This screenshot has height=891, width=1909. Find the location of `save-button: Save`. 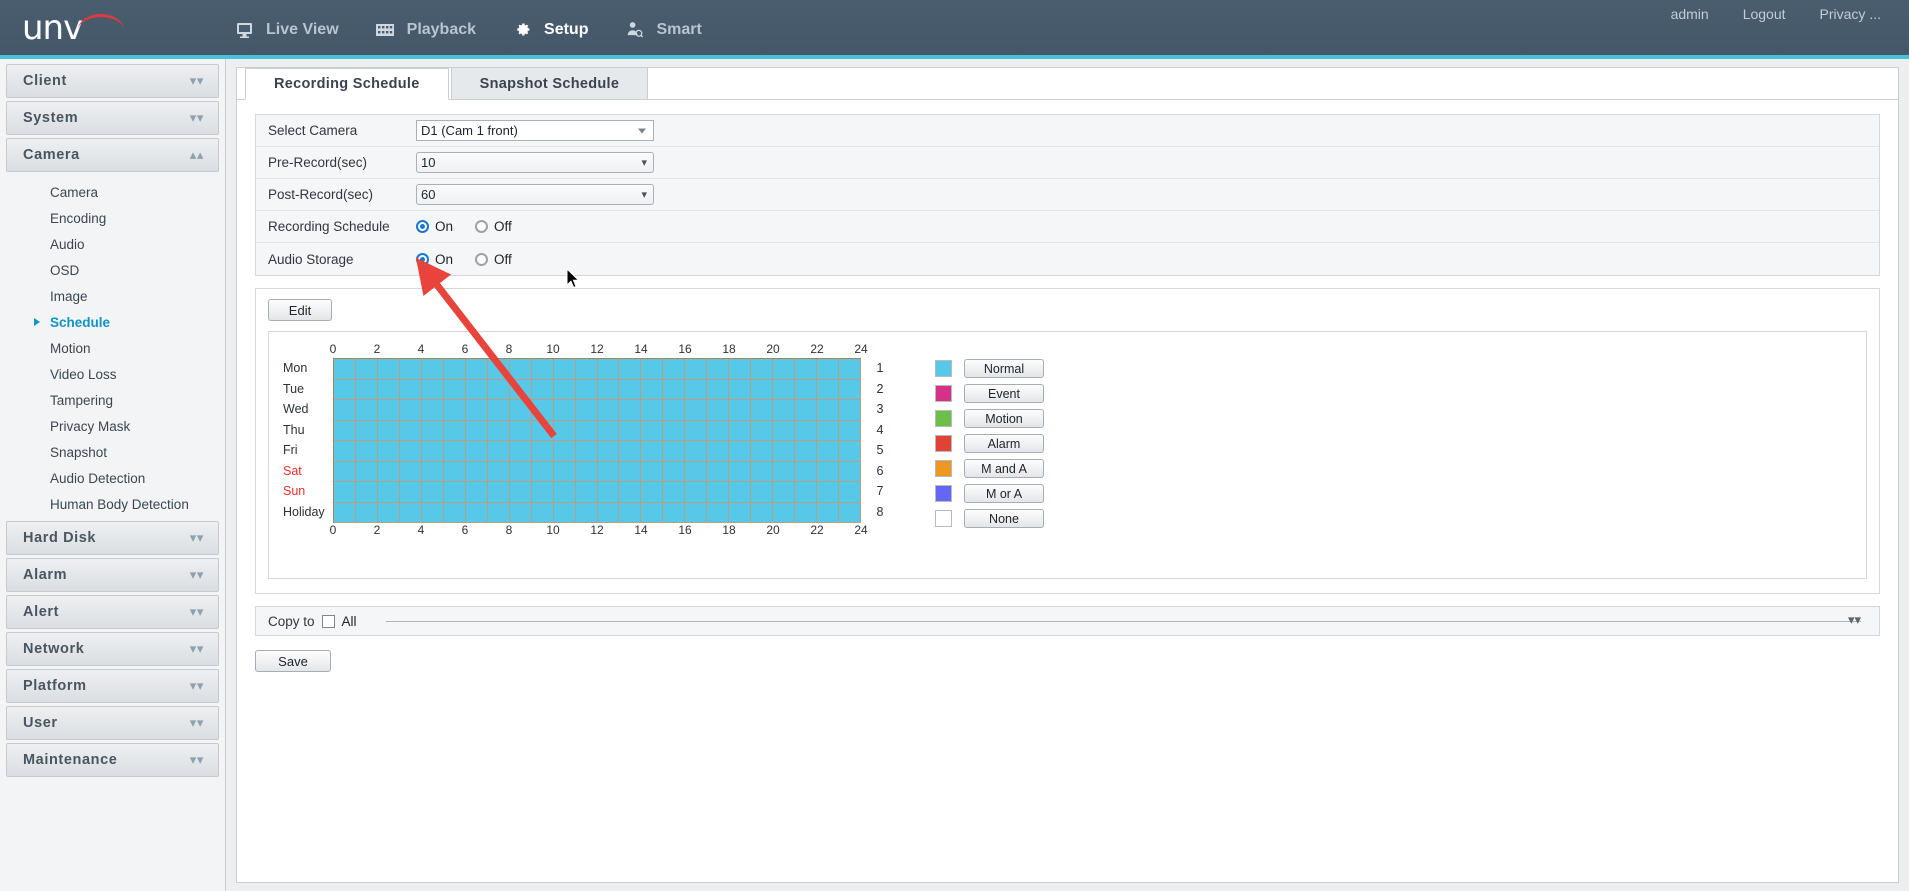

save-button: Save is located at coordinates (293, 661).